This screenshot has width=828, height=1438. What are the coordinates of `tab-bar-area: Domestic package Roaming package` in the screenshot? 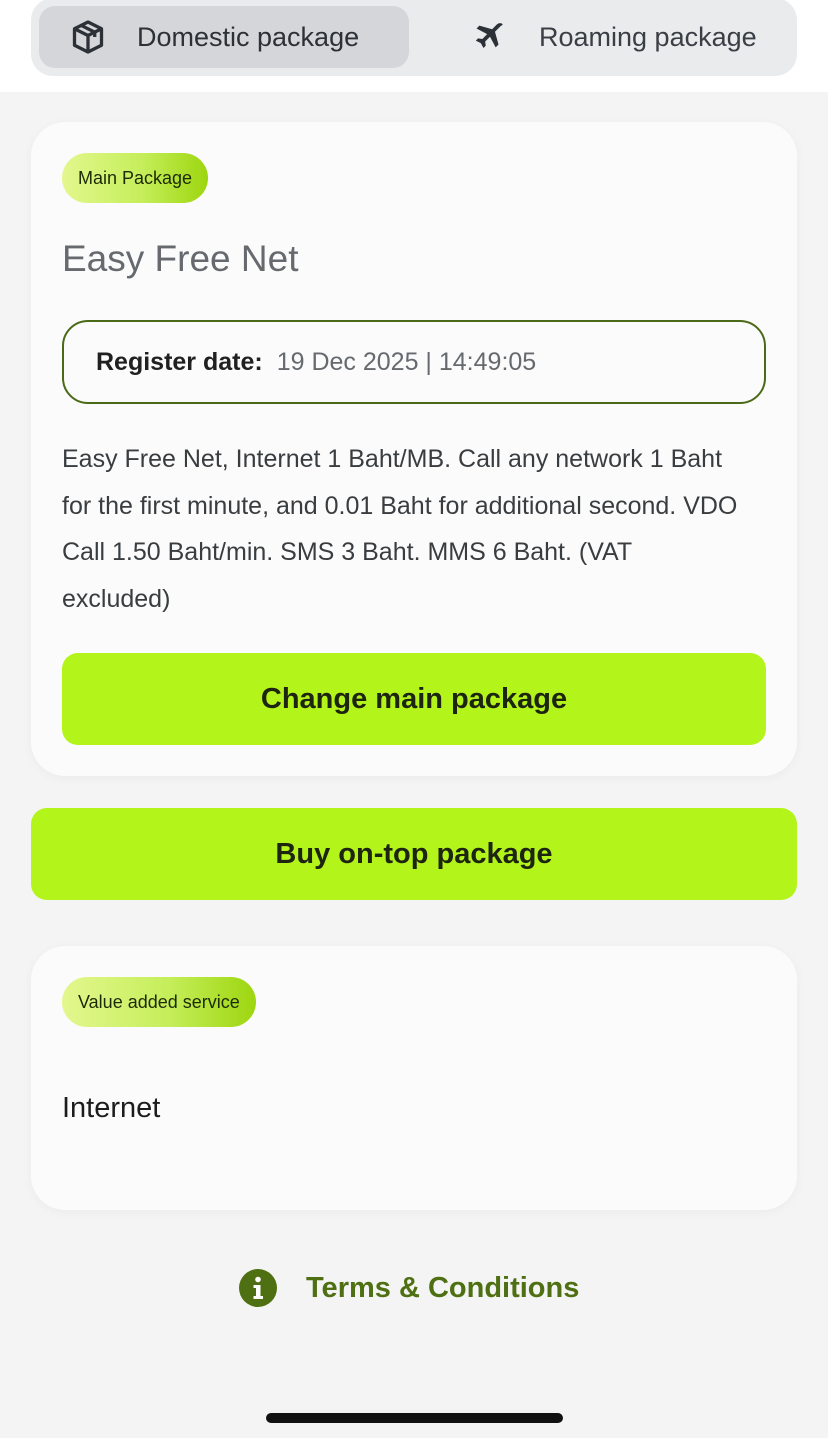 It's located at (414, 46).